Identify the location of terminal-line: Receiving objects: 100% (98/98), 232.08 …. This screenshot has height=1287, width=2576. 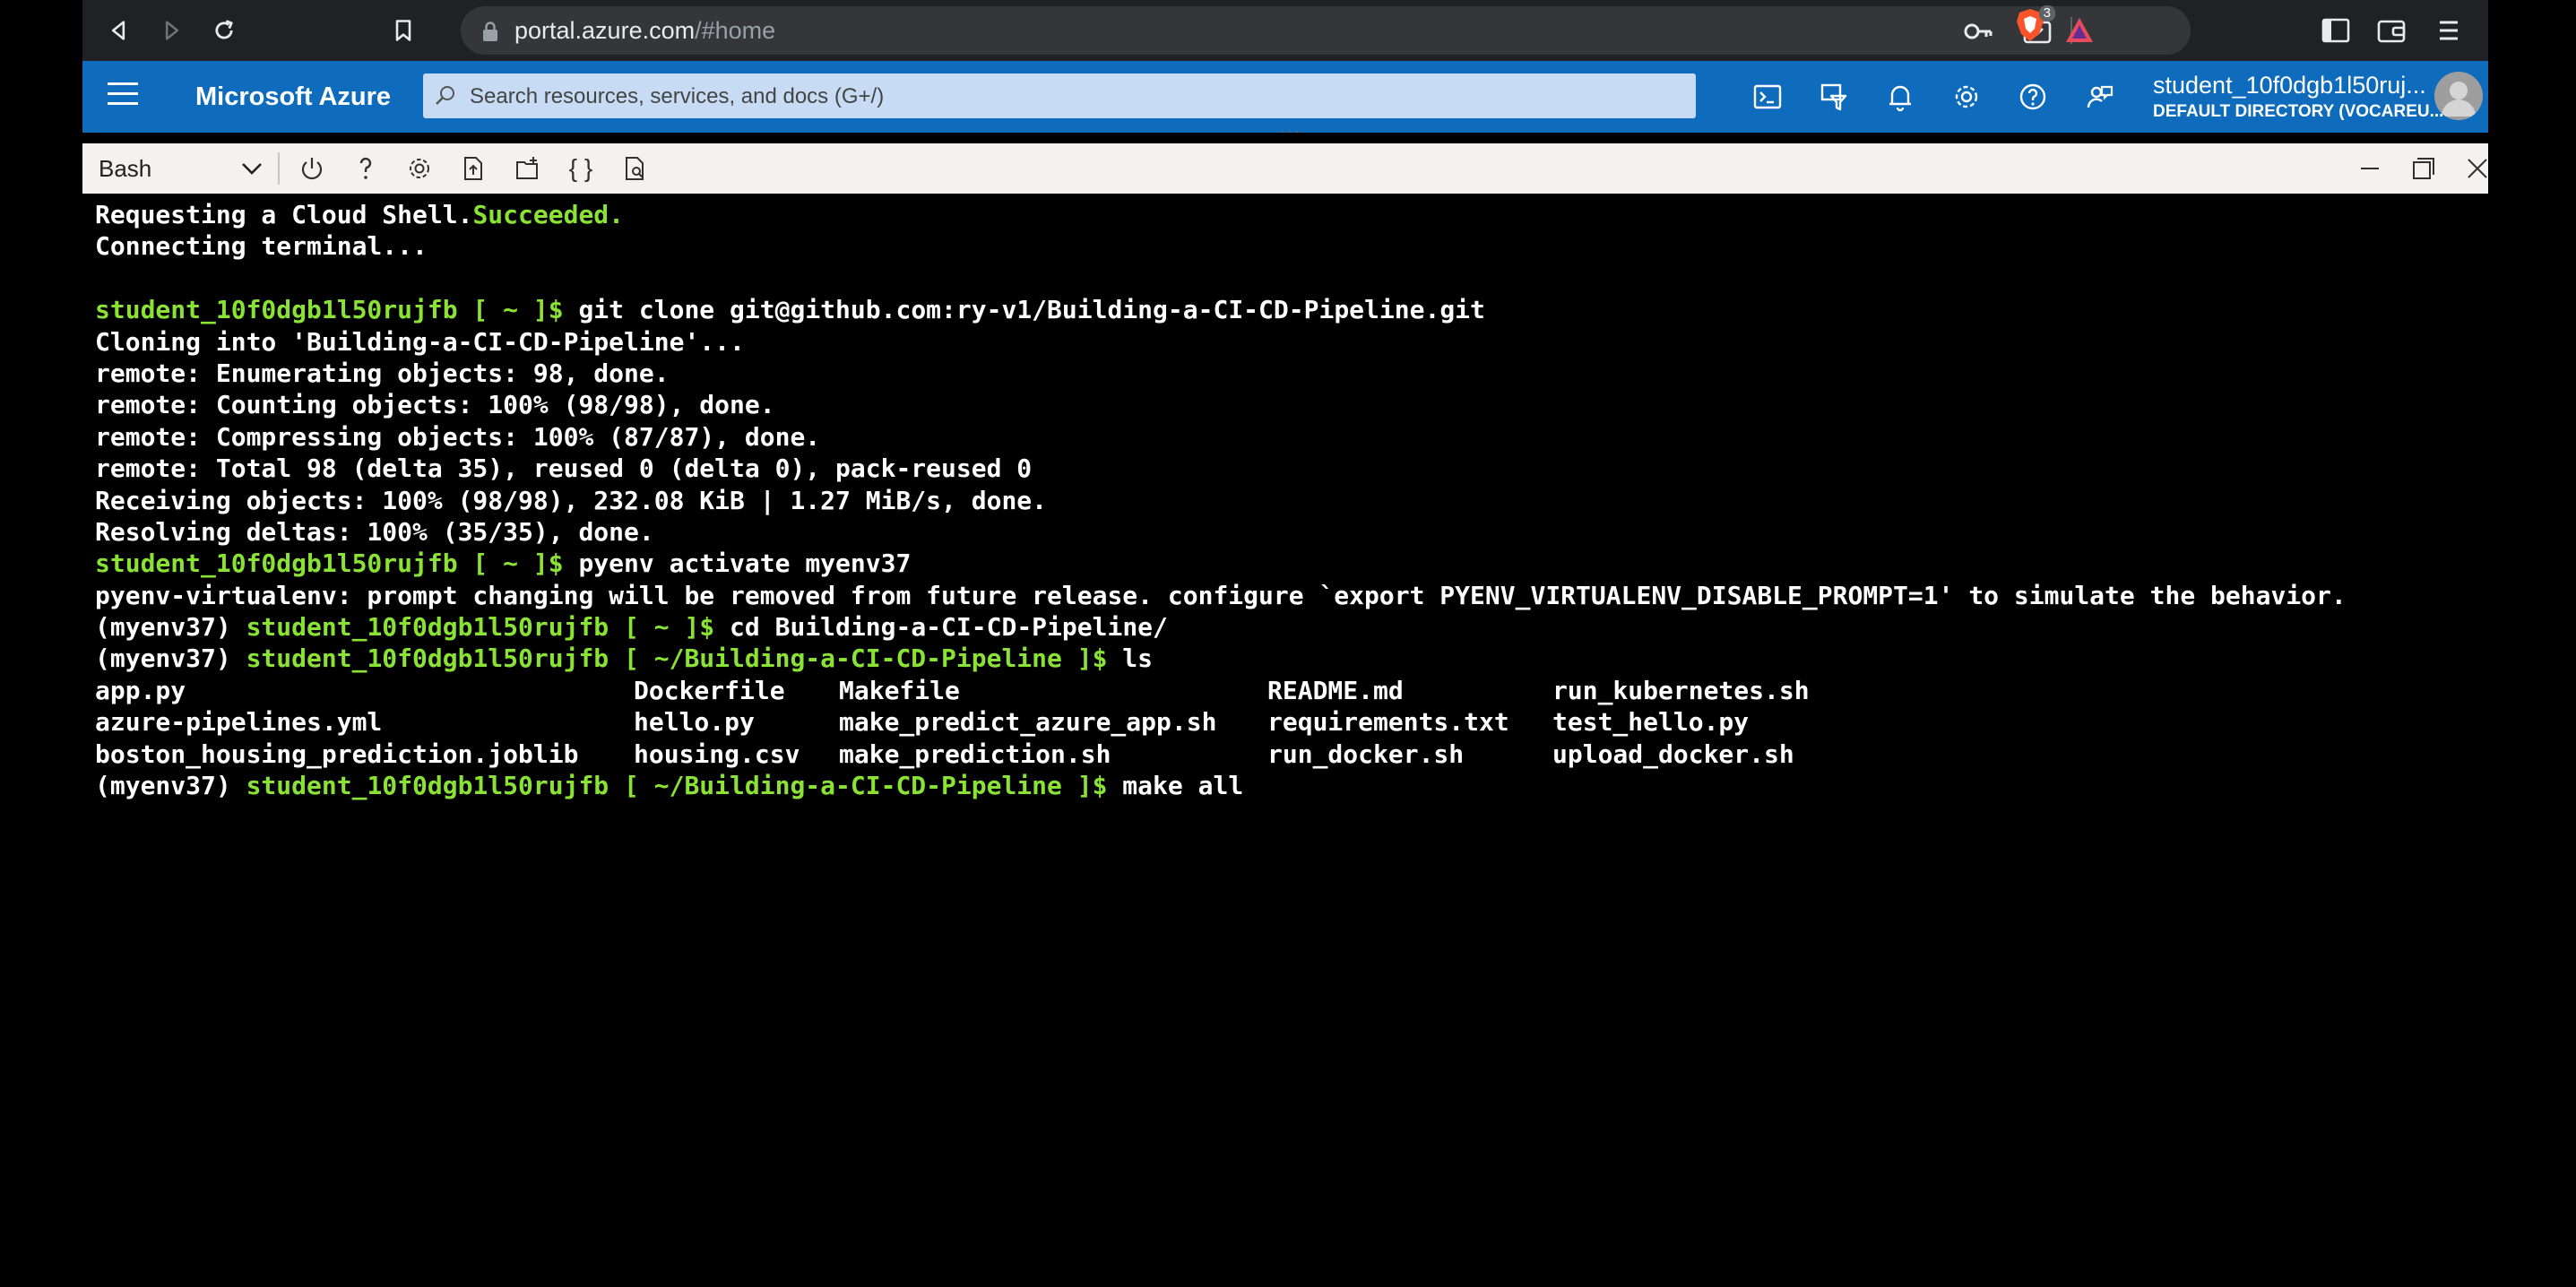
(571, 500).